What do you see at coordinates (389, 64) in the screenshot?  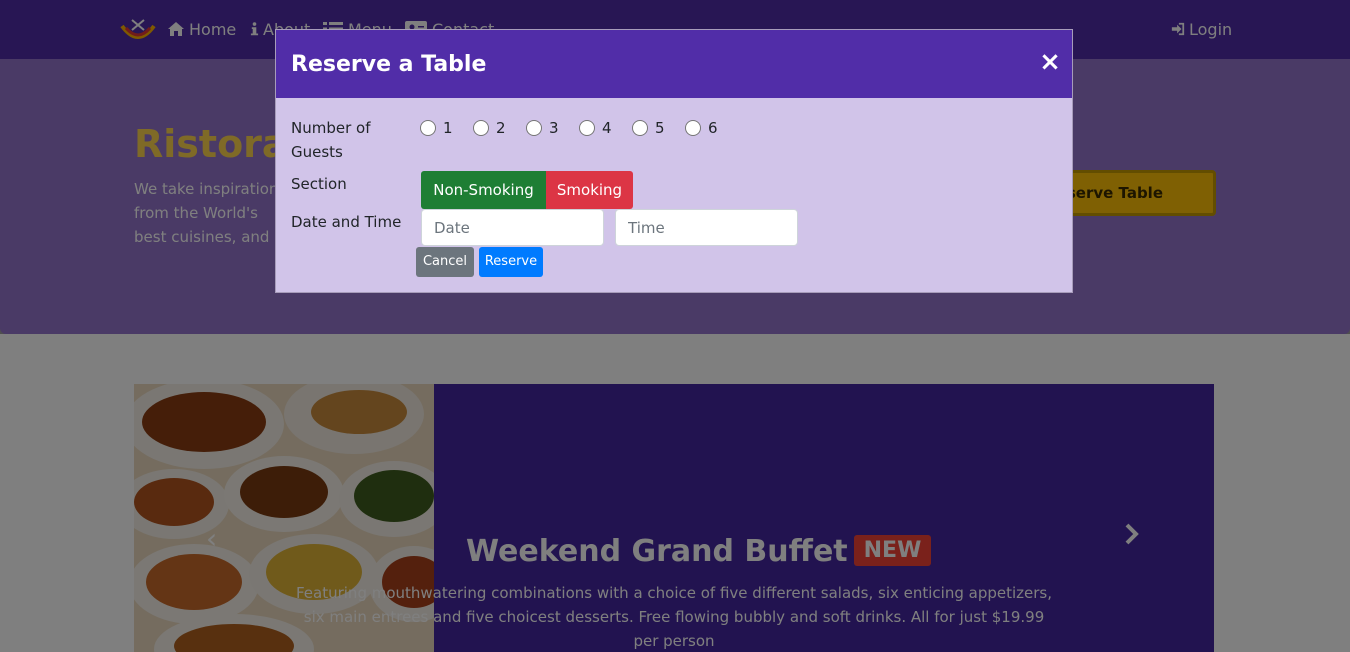 I see `modal-title: Reserve a Table` at bounding box center [389, 64].